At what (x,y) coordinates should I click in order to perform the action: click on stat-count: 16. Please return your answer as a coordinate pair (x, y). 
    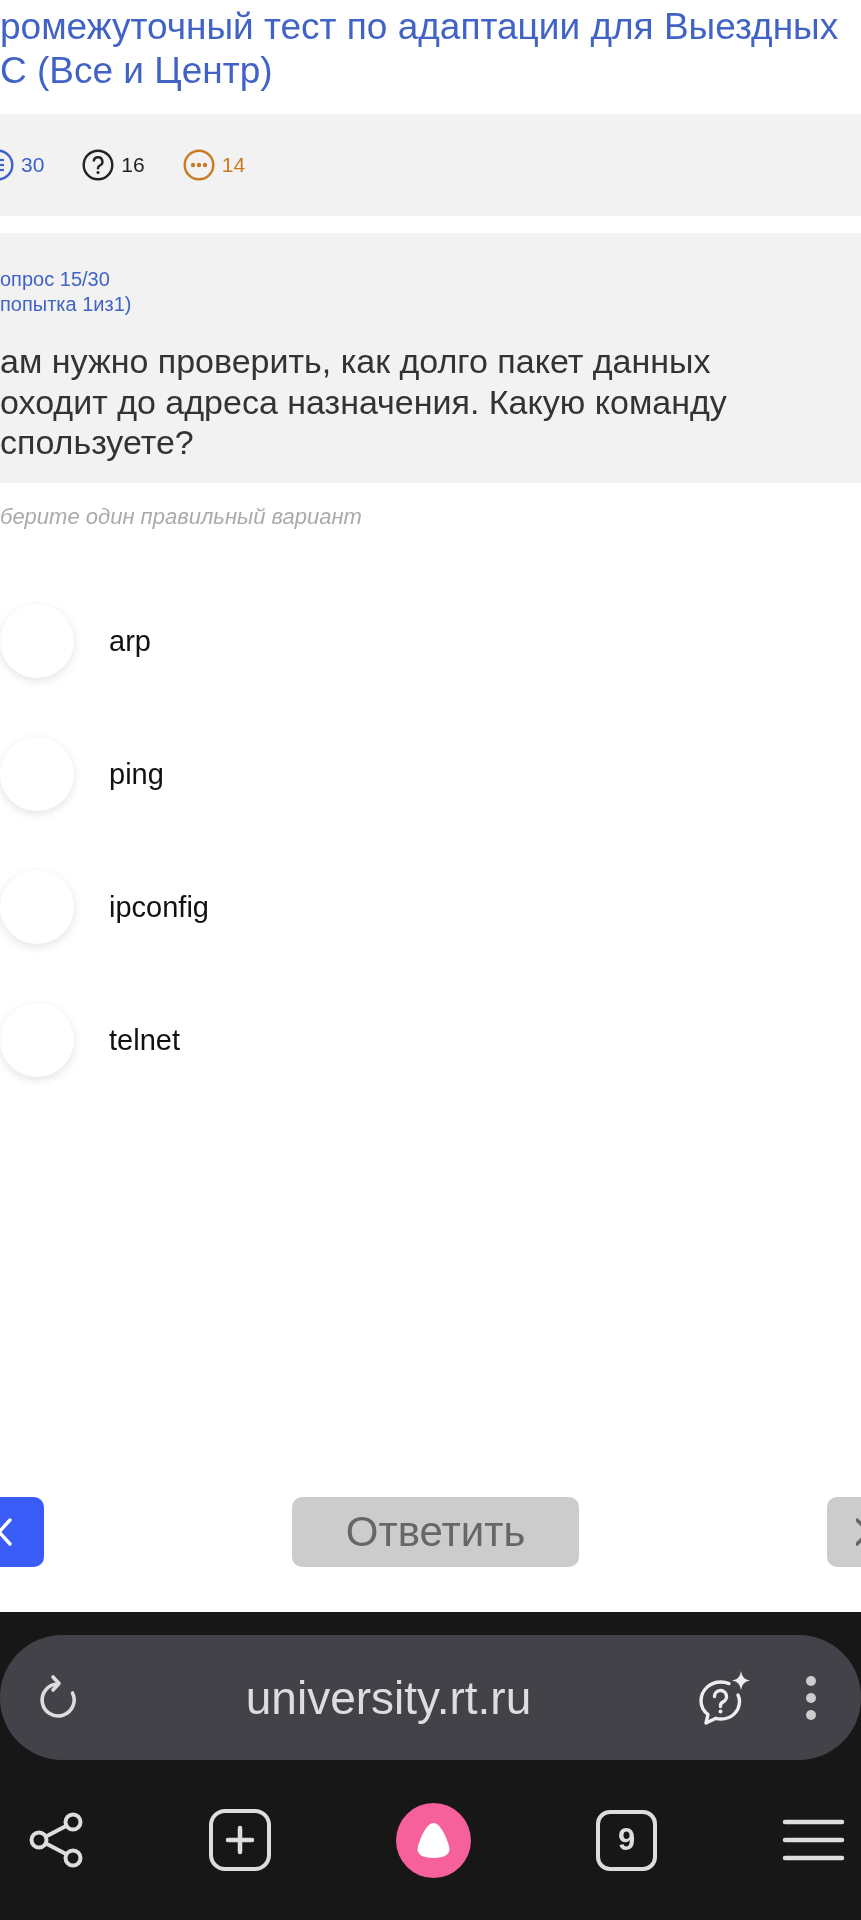
    Looking at the image, I should click on (133, 165).